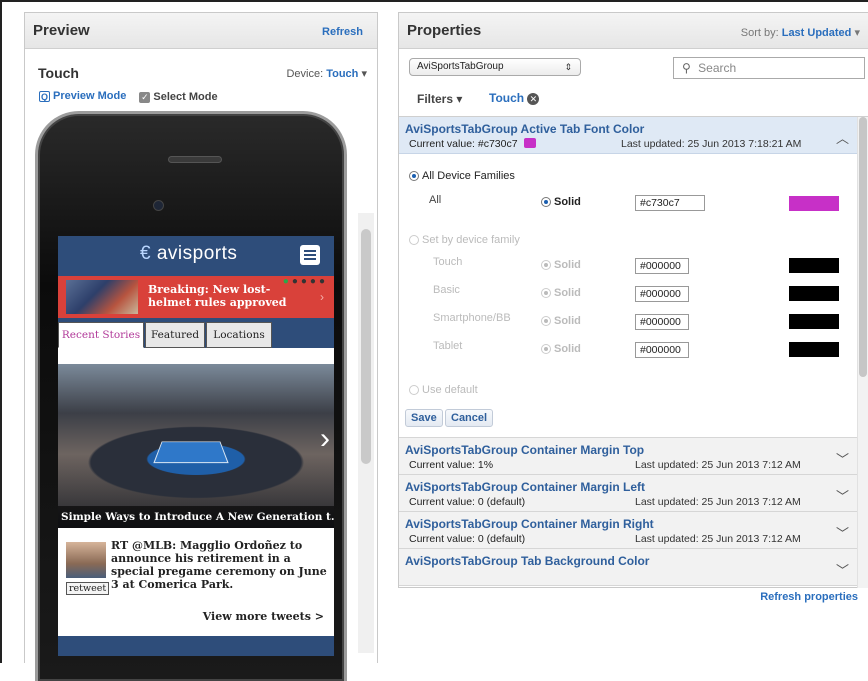  Describe the element at coordinates (444, 30) in the screenshot. I see `properties-title: Properties` at that location.